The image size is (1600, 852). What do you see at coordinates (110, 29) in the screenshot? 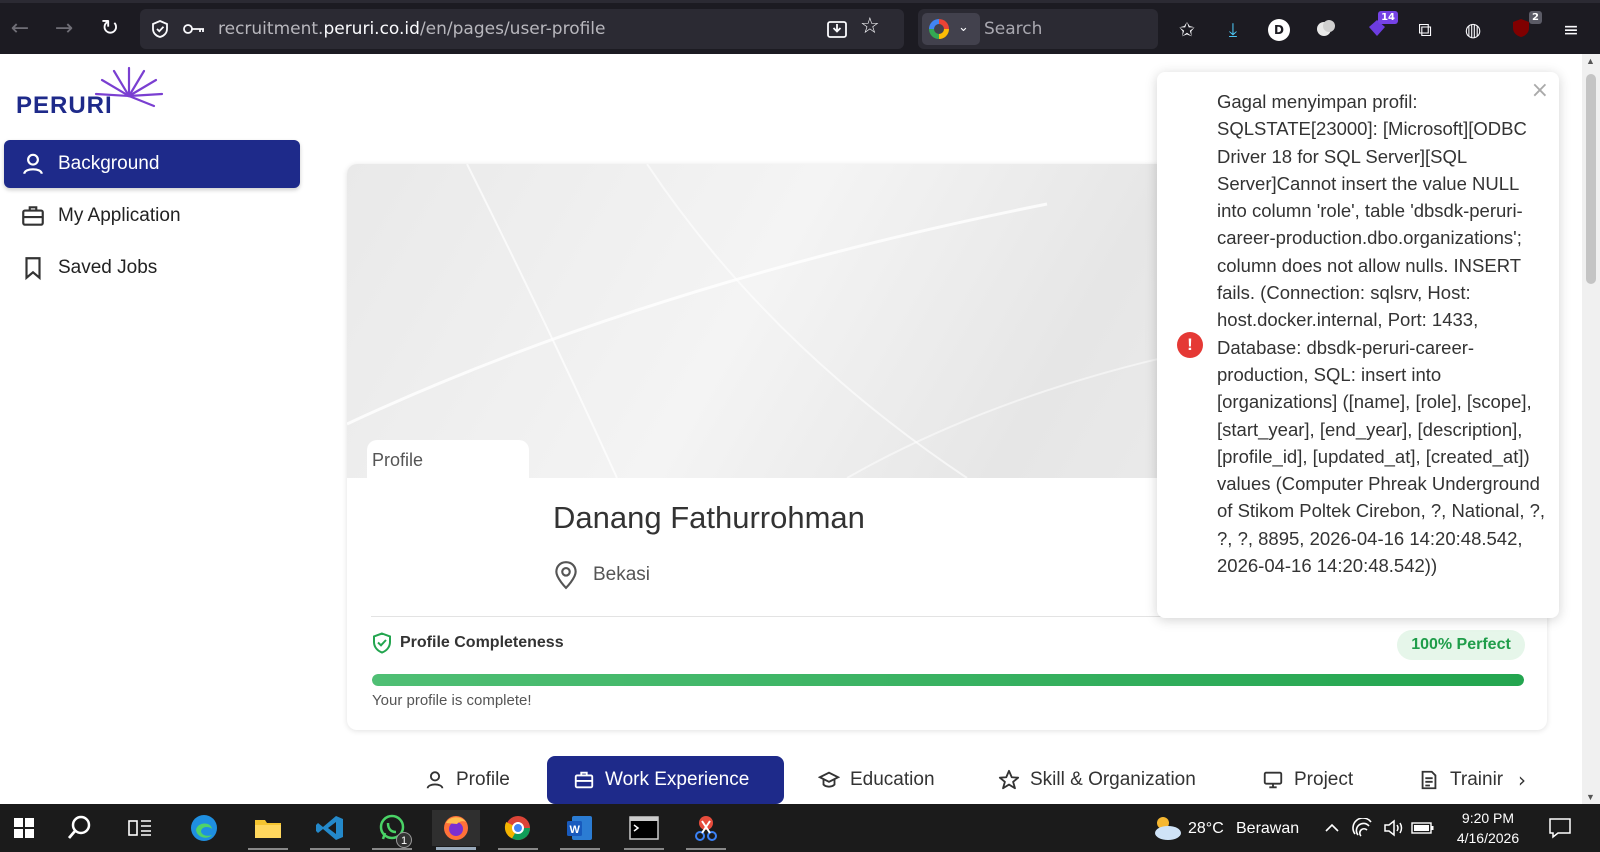
I see `reload-icon: ↻` at bounding box center [110, 29].